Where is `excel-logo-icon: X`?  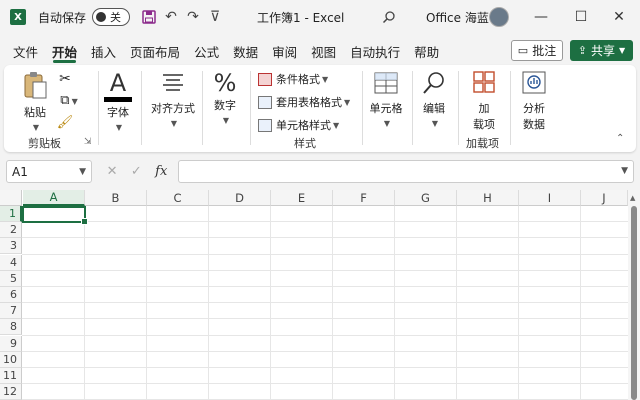
excel-logo-icon: X is located at coordinates (18, 17).